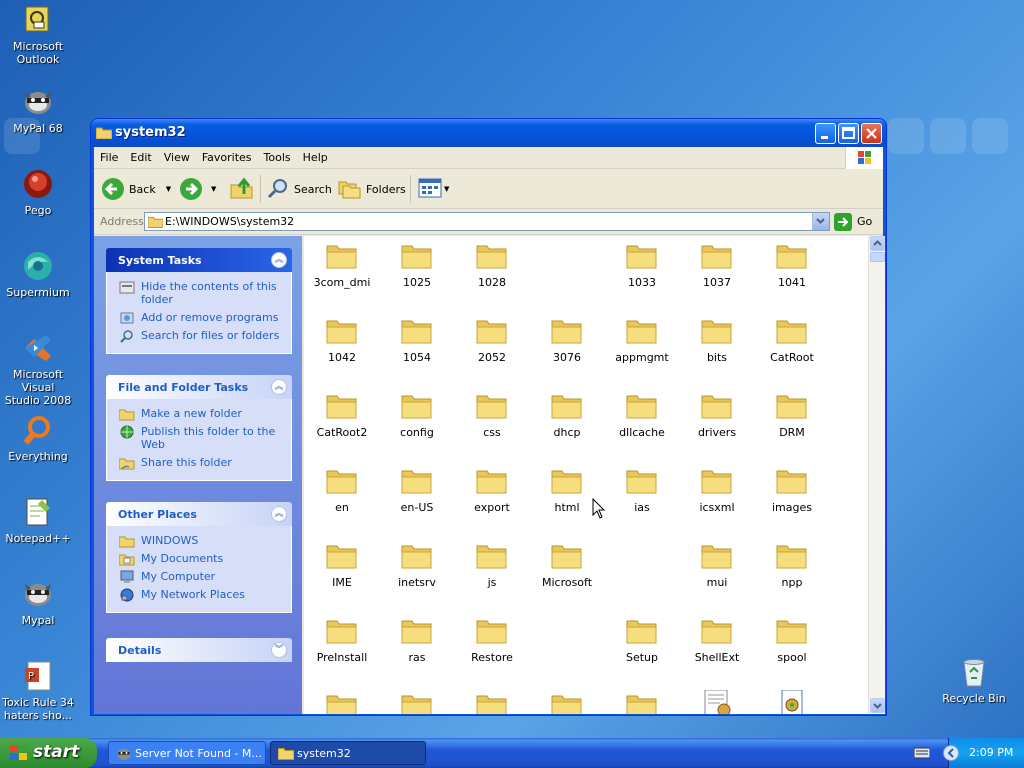 The image size is (1024, 768). Describe the element at coordinates (277, 155) in the screenshot. I see `menu-tools: Tools` at that location.